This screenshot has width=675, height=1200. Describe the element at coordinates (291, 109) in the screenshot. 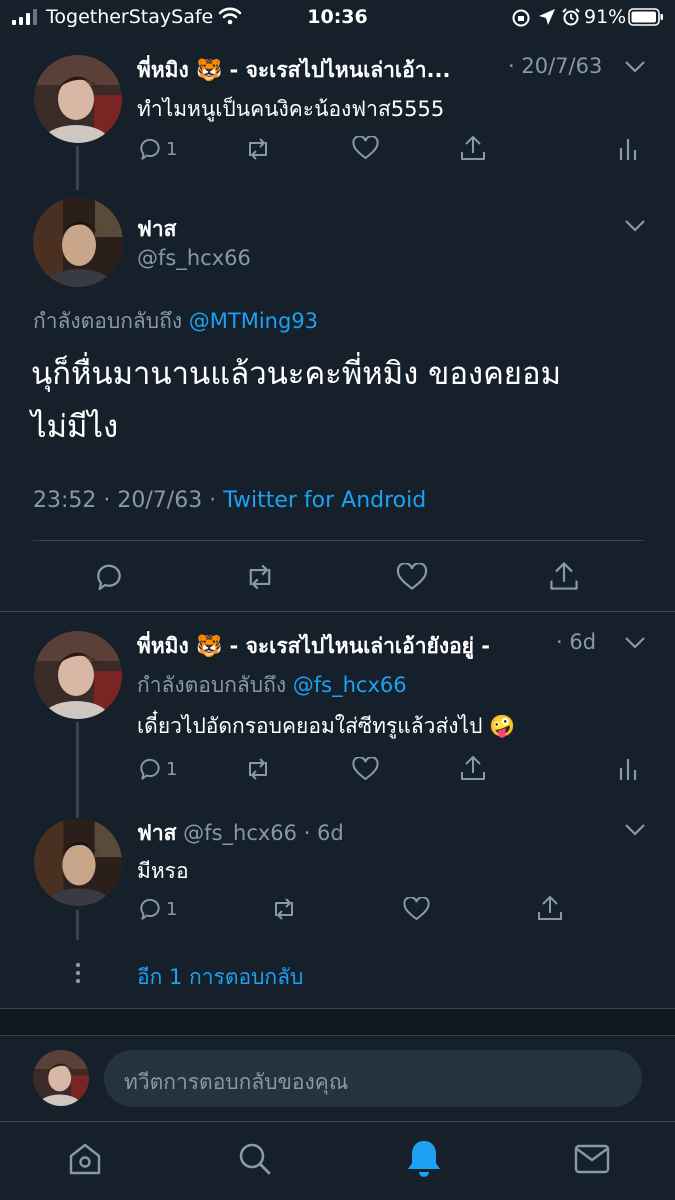

I see `tweet-text: ทำไมหนูเป็นคนงิคะน้องฟาส5555` at that location.